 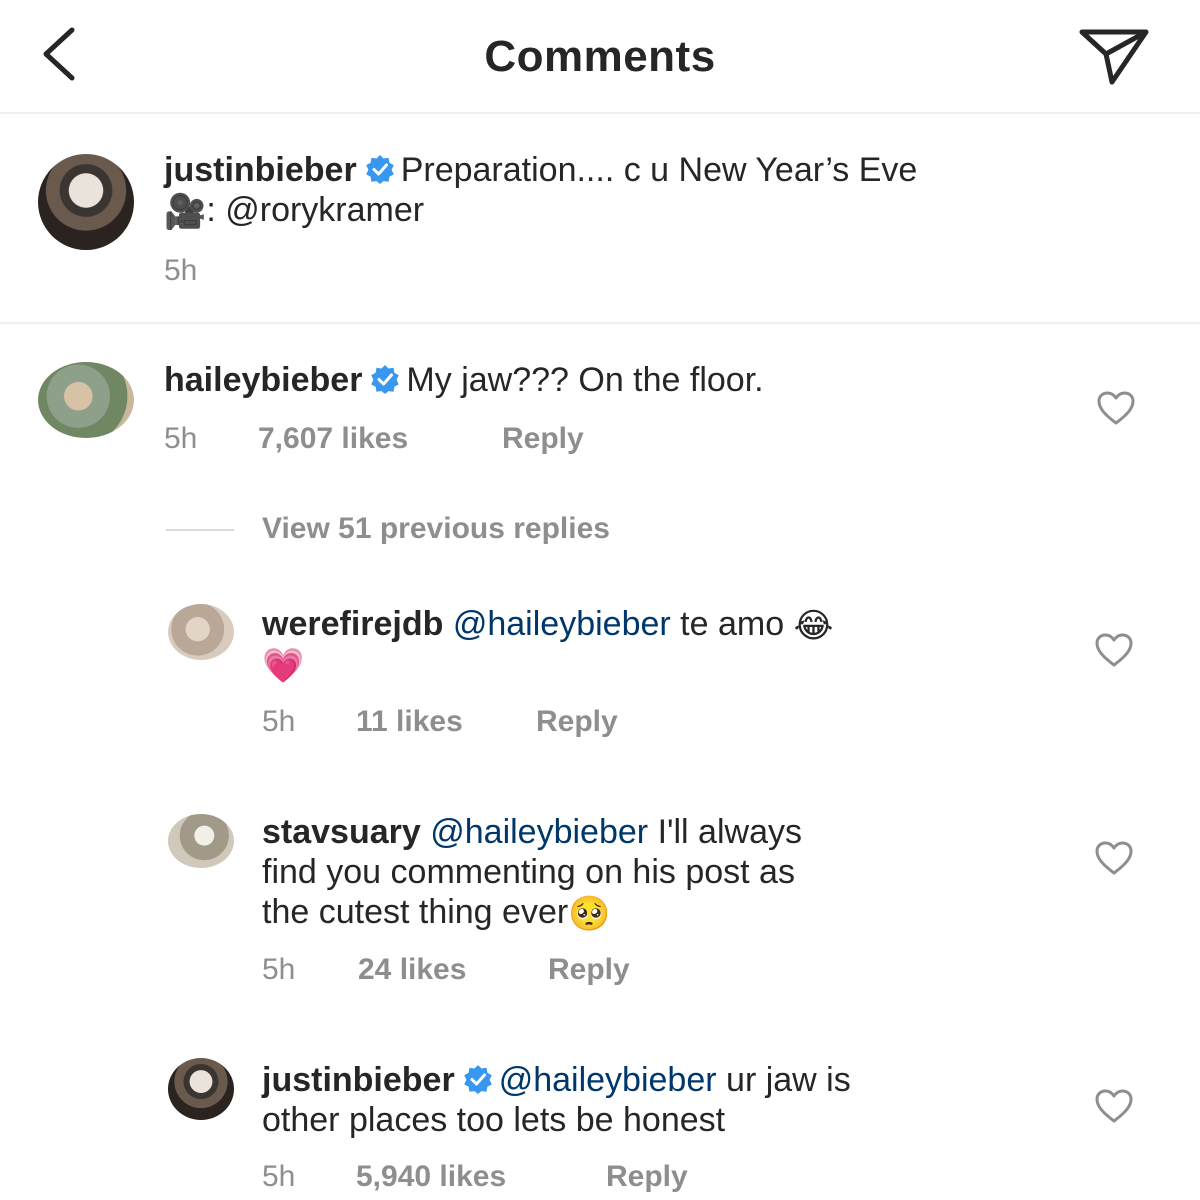 What do you see at coordinates (358, 1080) in the screenshot?
I see `reply-username: justinbieber` at bounding box center [358, 1080].